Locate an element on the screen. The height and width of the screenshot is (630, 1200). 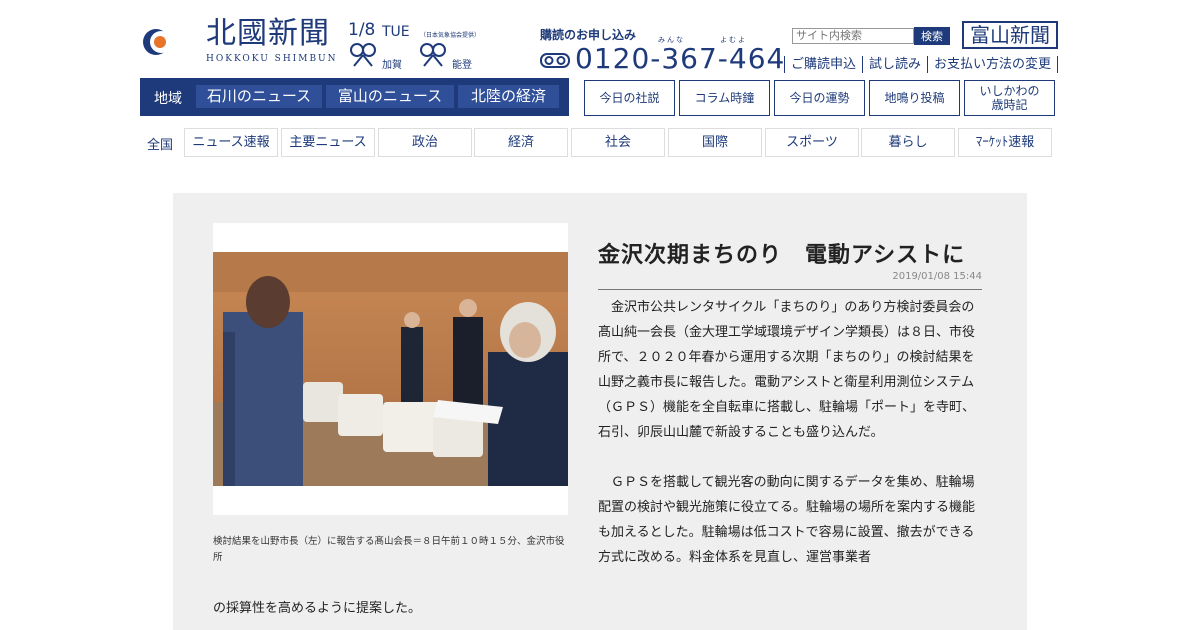
editorial-button: 今日の社説 is located at coordinates (629, 98).